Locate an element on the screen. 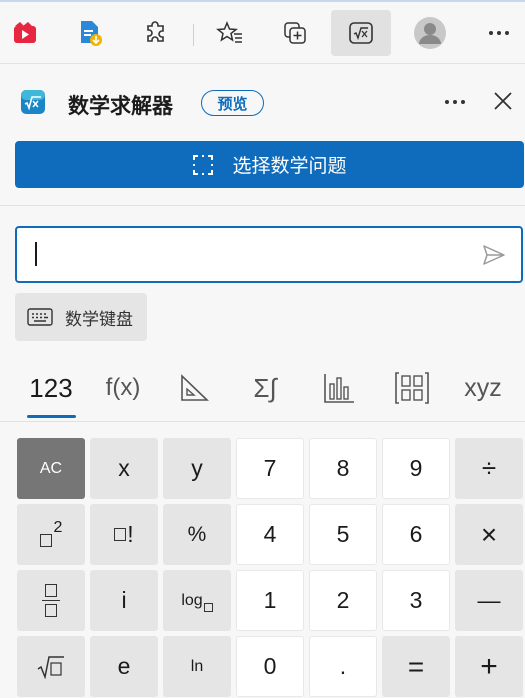  key-minus: — is located at coordinates (489, 600).